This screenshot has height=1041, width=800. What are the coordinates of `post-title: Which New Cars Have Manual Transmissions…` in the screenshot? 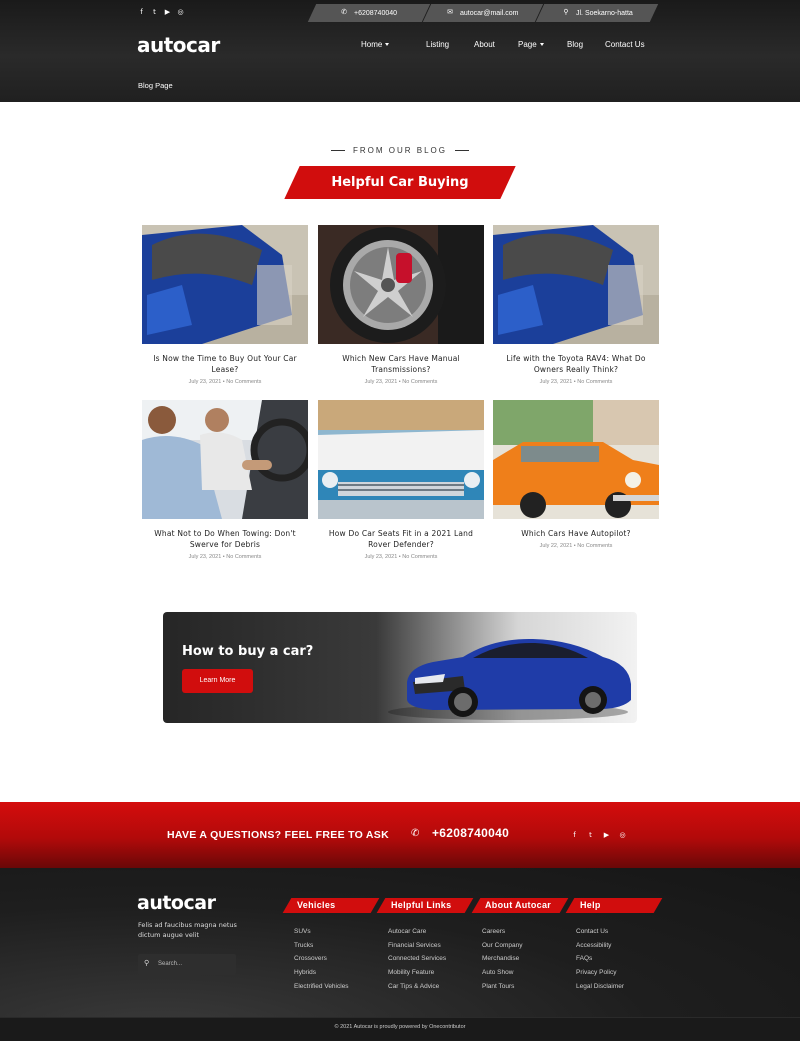 It's located at (401, 364).